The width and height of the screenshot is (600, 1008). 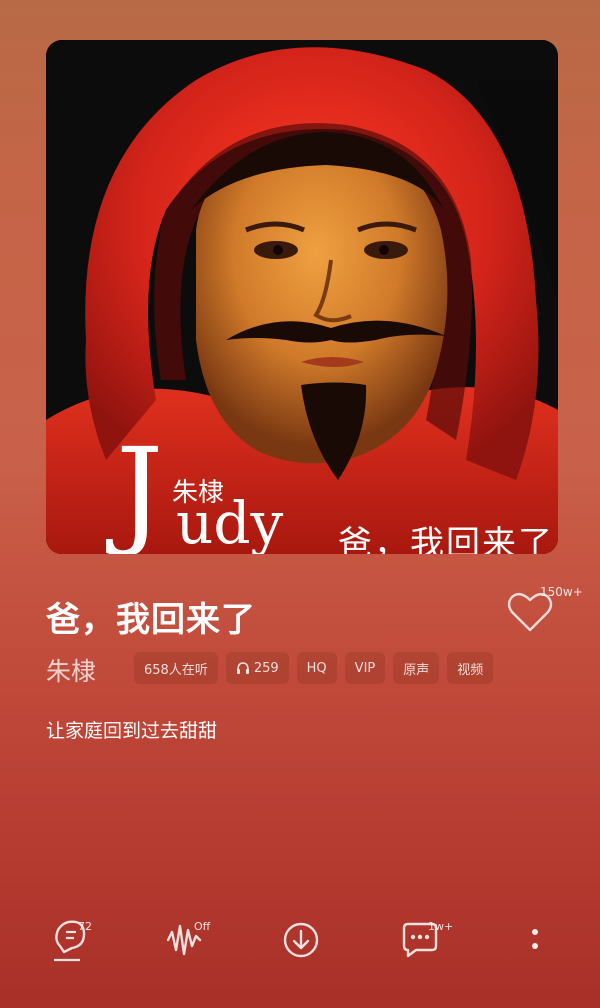 I want to click on vip-tag: VIP, so click(x=365, y=668).